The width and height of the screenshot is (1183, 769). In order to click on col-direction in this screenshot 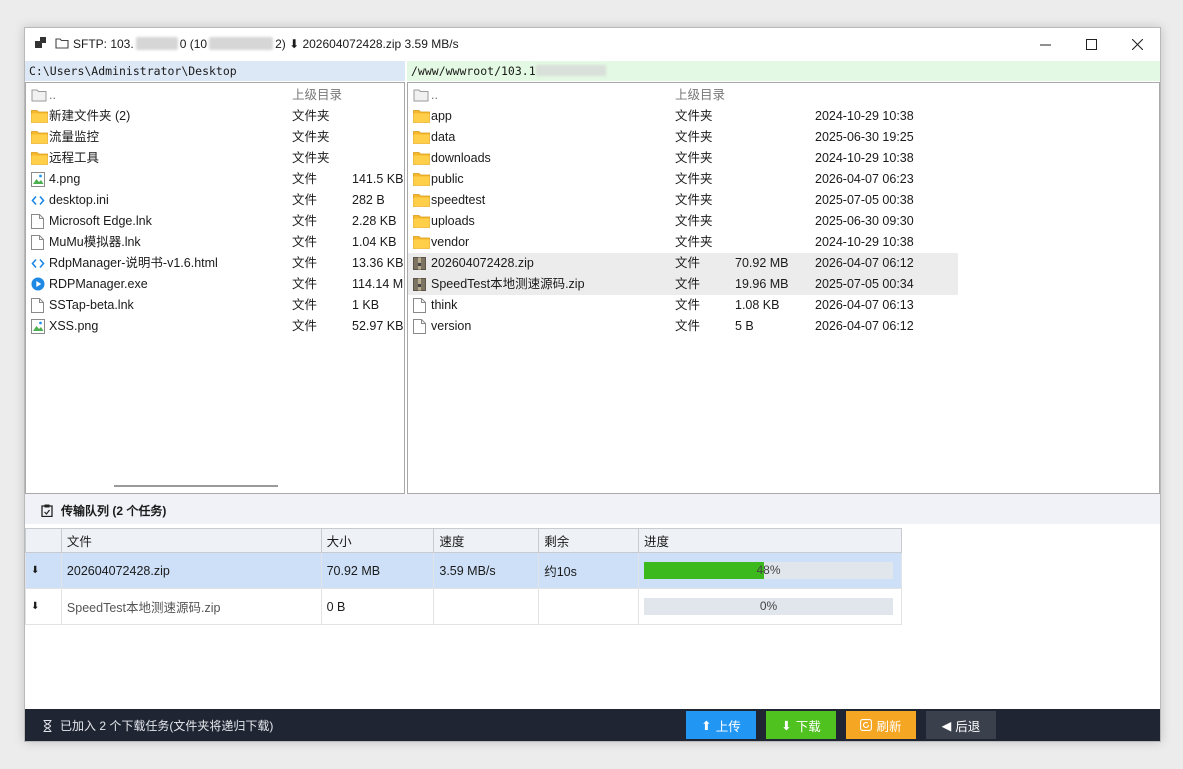, I will do `click(43, 540)`.